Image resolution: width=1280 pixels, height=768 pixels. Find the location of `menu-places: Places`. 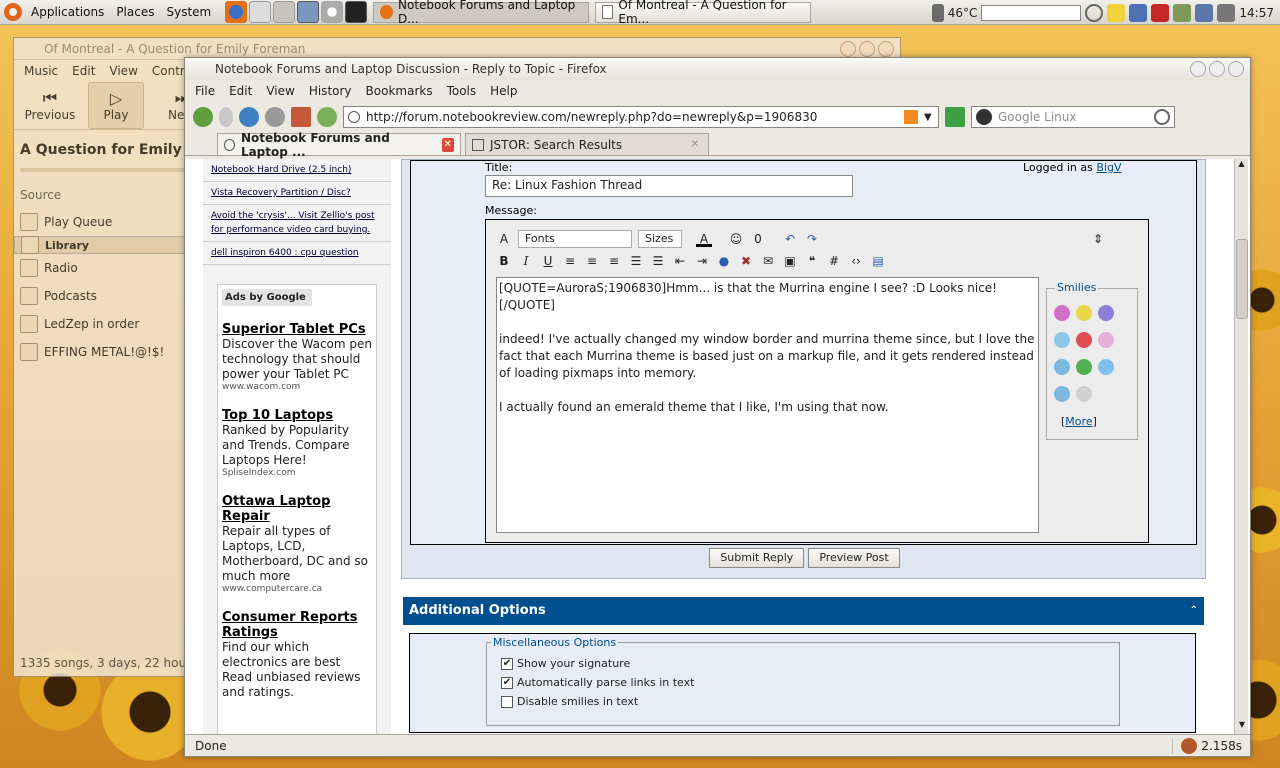

menu-places: Places is located at coordinates (135, 12).